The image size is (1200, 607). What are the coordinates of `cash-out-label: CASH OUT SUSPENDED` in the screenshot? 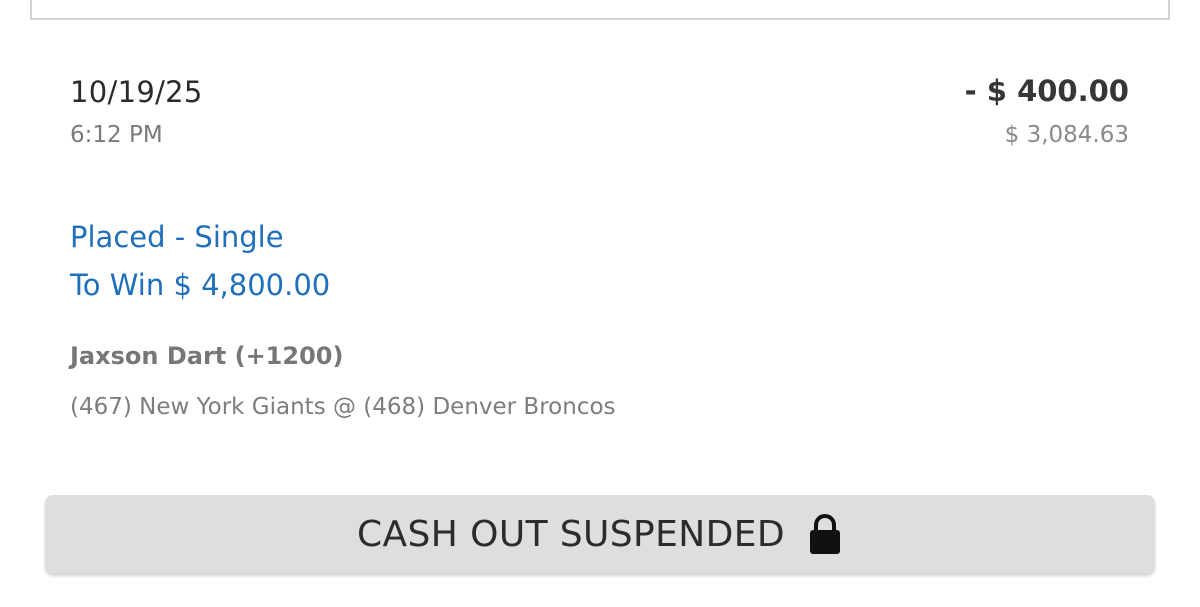 It's located at (571, 534).